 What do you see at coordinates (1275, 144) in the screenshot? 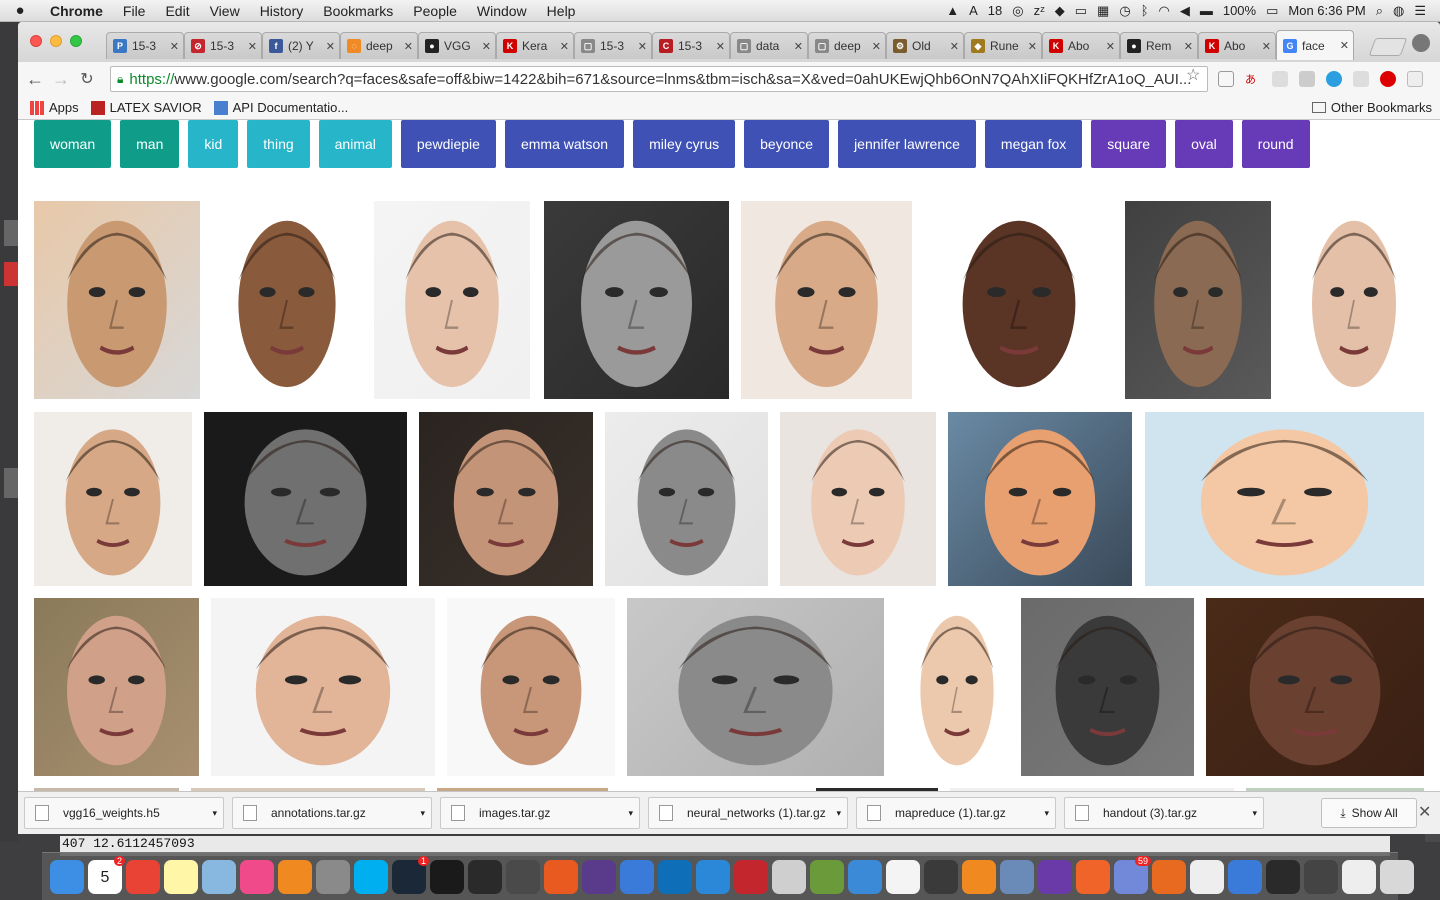
I see `related-search-chip: round` at bounding box center [1275, 144].